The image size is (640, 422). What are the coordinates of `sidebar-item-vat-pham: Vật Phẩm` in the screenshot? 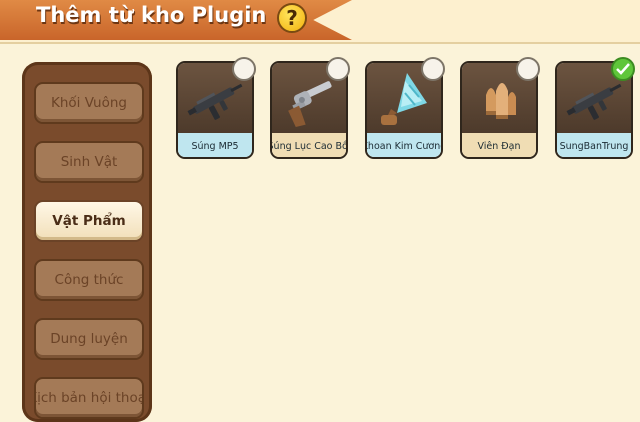 It's located at (89, 221).